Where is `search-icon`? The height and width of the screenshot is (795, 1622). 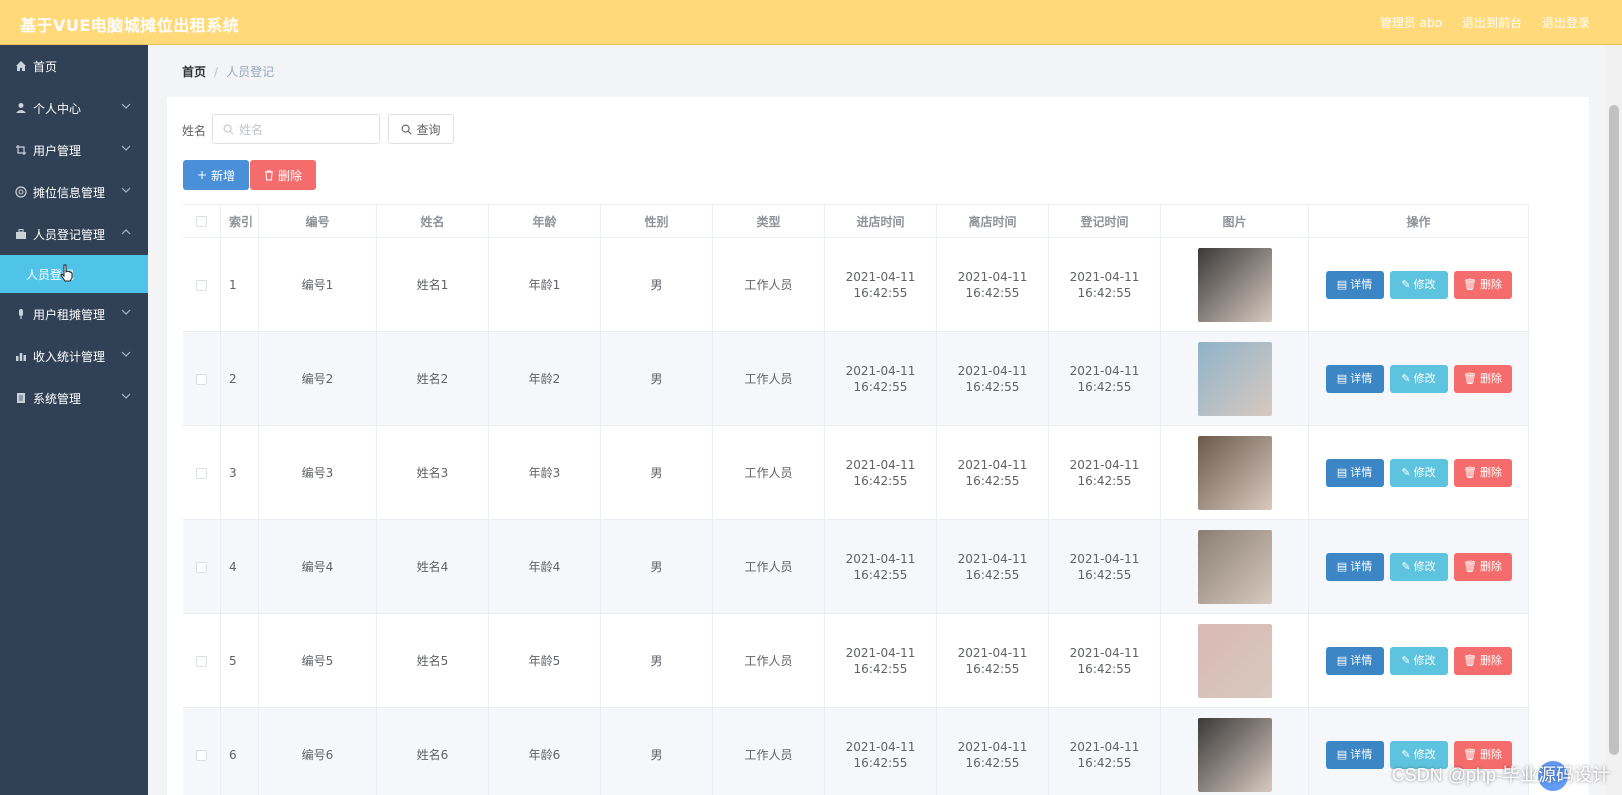 search-icon is located at coordinates (407, 129).